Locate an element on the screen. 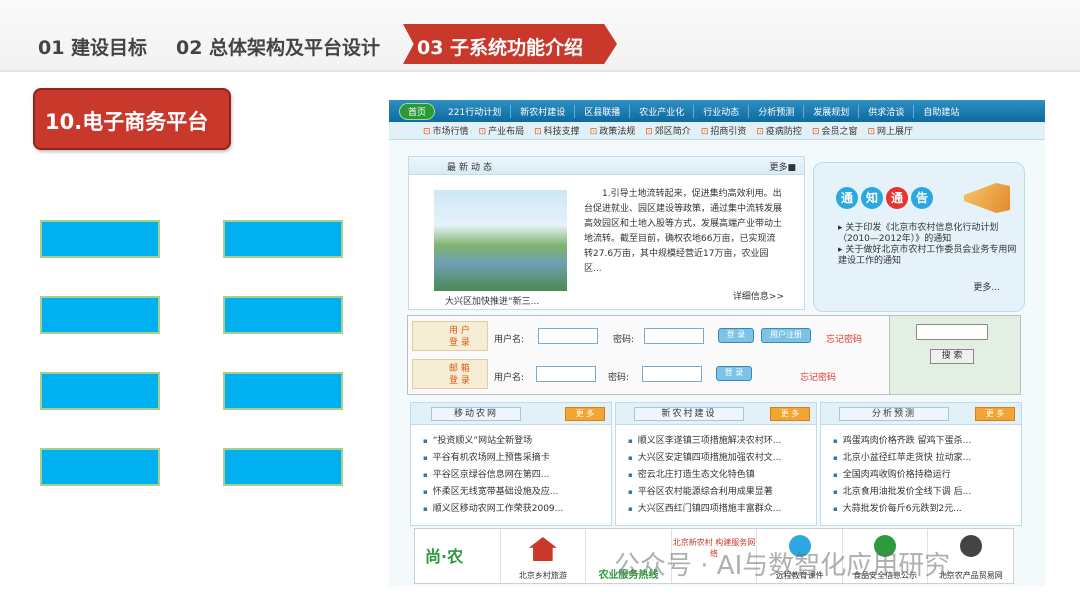 Image resolution: width=1080 pixels, height=607 pixels. watermark: 公众号 · AI与数智化应用研究 is located at coordinates (782, 566).